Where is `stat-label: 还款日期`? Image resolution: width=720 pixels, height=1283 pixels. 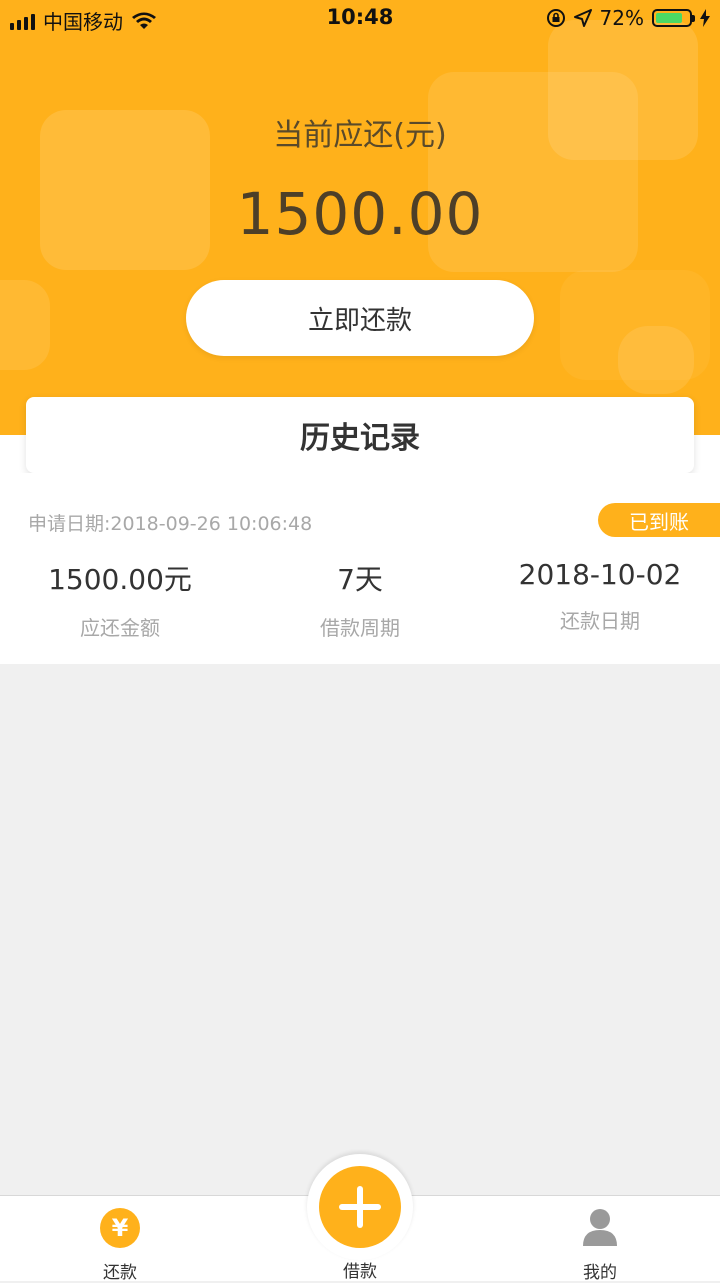
stat-label: 还款日期 is located at coordinates (600, 621).